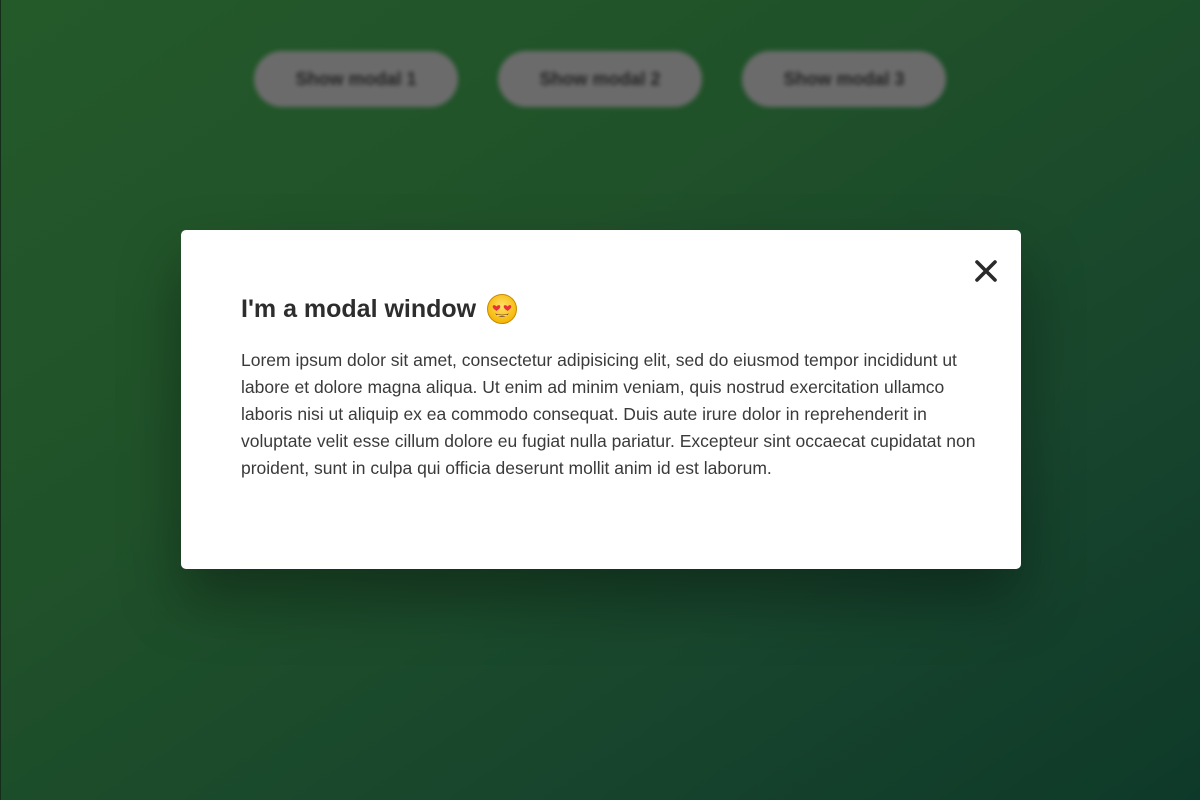  What do you see at coordinates (359, 309) in the screenshot?
I see `modal-title-text: I'm a modal window` at bounding box center [359, 309].